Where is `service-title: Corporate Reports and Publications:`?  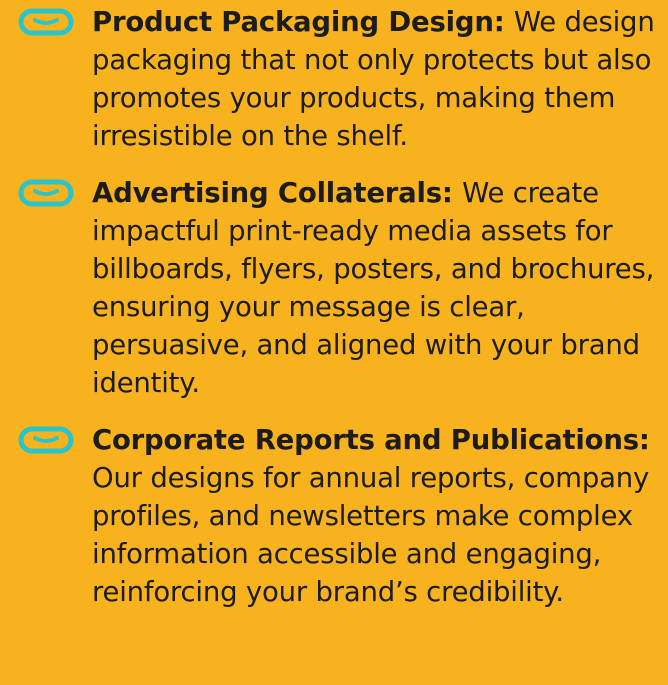
service-title: Corporate Reports and Publications: is located at coordinates (371, 440).